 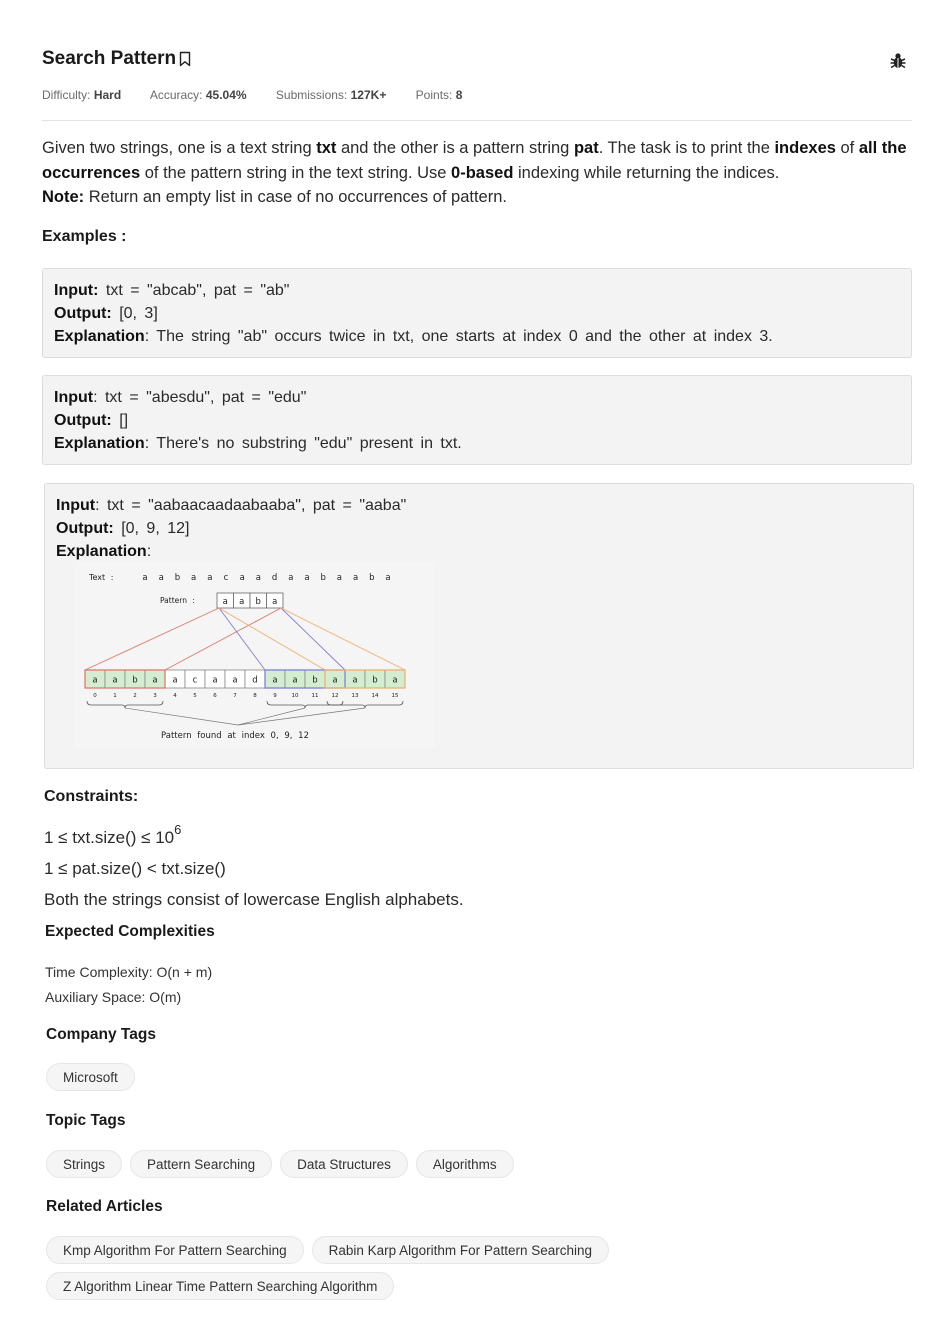 I want to click on text-cell-index: 8, so click(x=255, y=696).